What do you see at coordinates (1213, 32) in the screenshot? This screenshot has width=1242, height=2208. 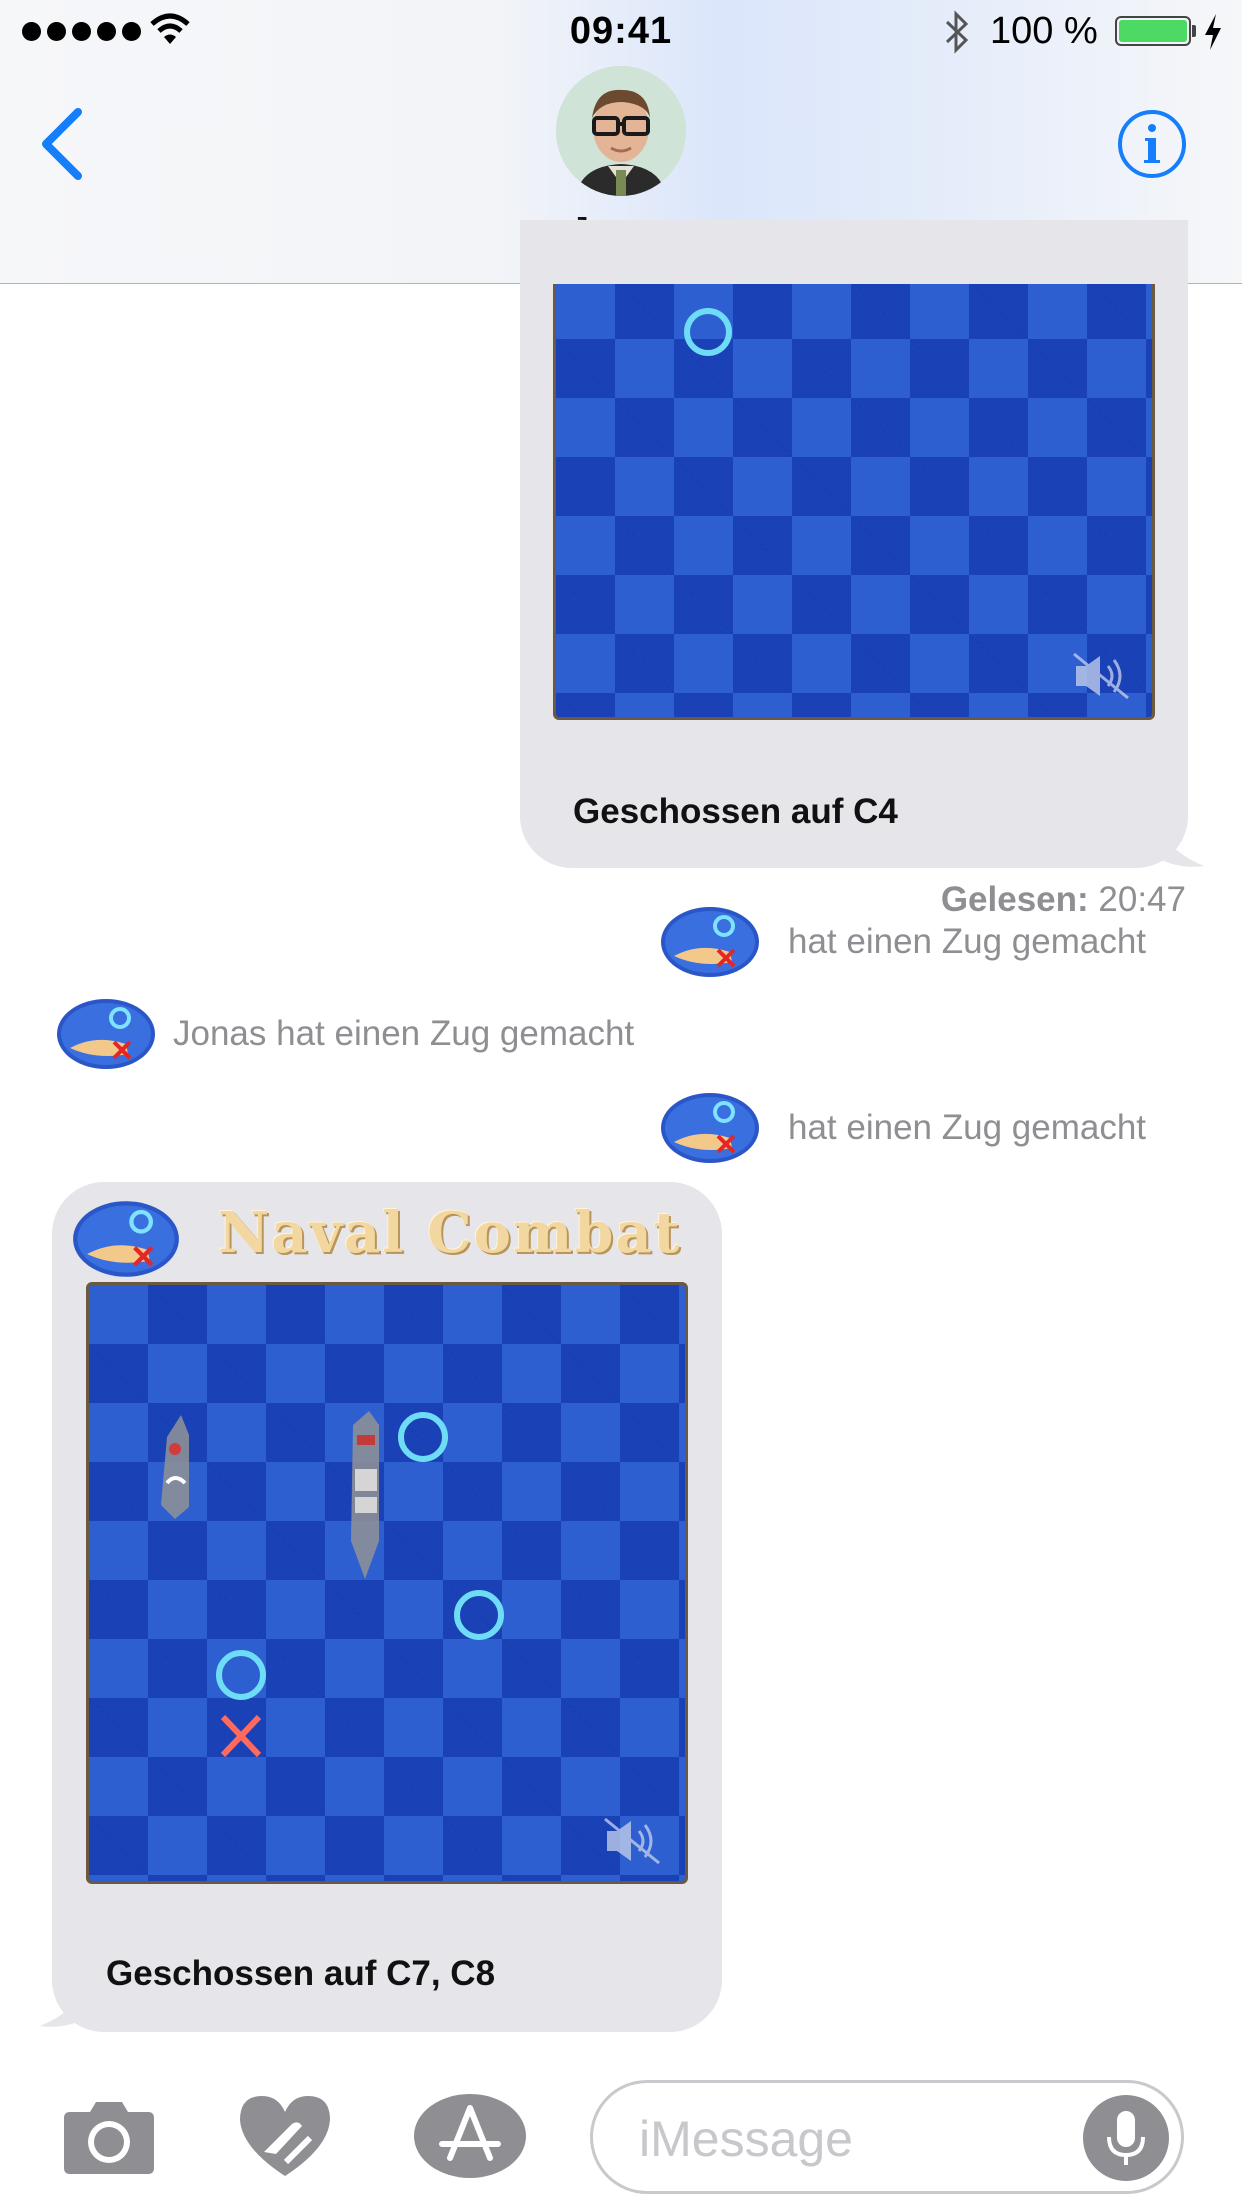 I see `charging-bolt-icon` at bounding box center [1213, 32].